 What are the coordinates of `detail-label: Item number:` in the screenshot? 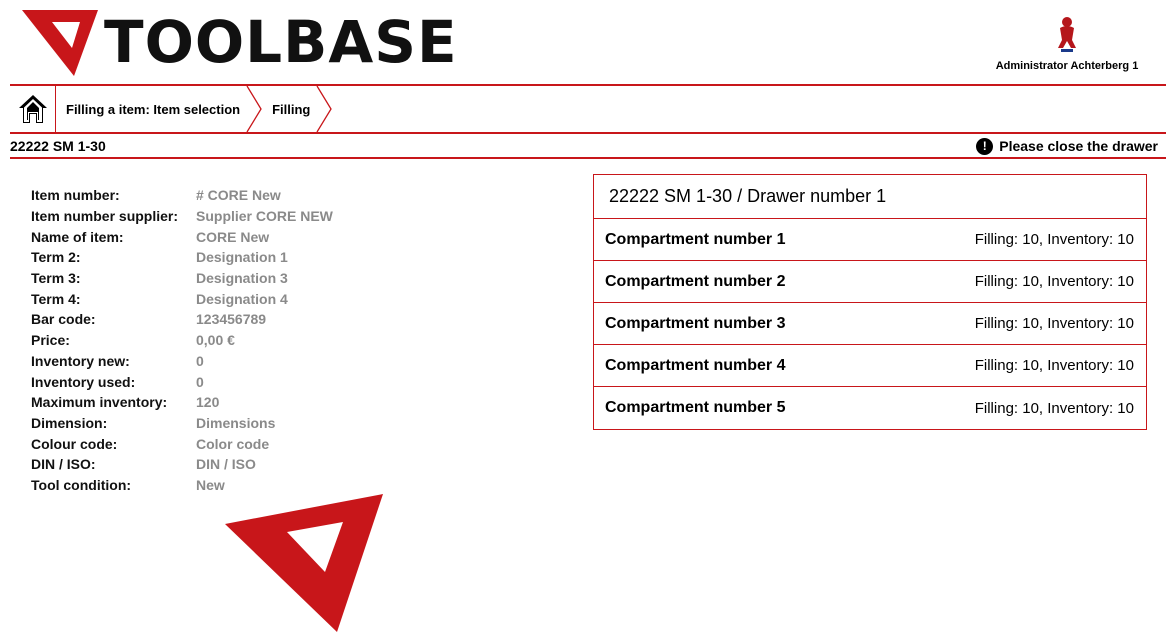 It's located at (75, 195).